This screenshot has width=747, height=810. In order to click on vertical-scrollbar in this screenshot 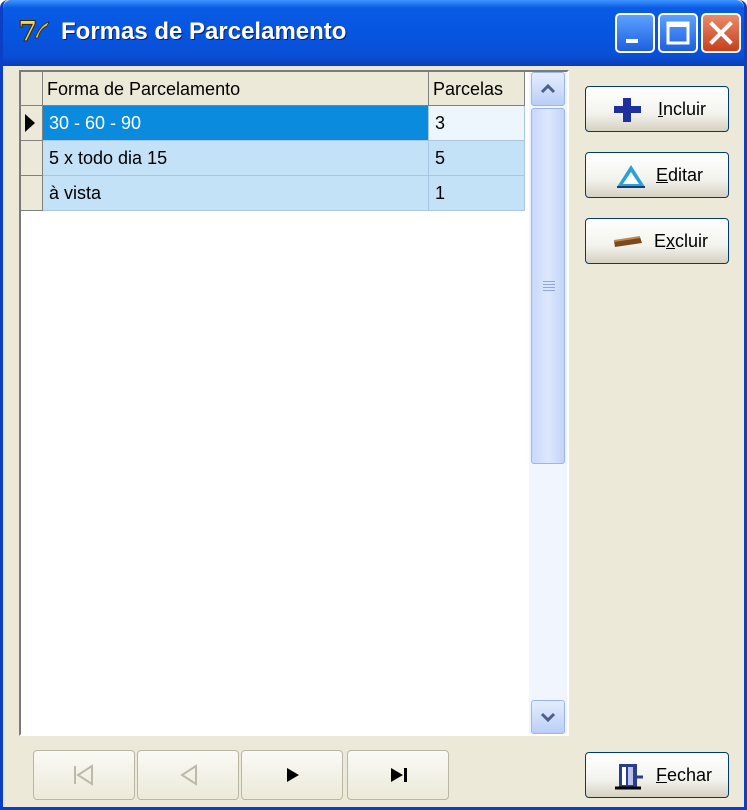, I will do `click(548, 403)`.